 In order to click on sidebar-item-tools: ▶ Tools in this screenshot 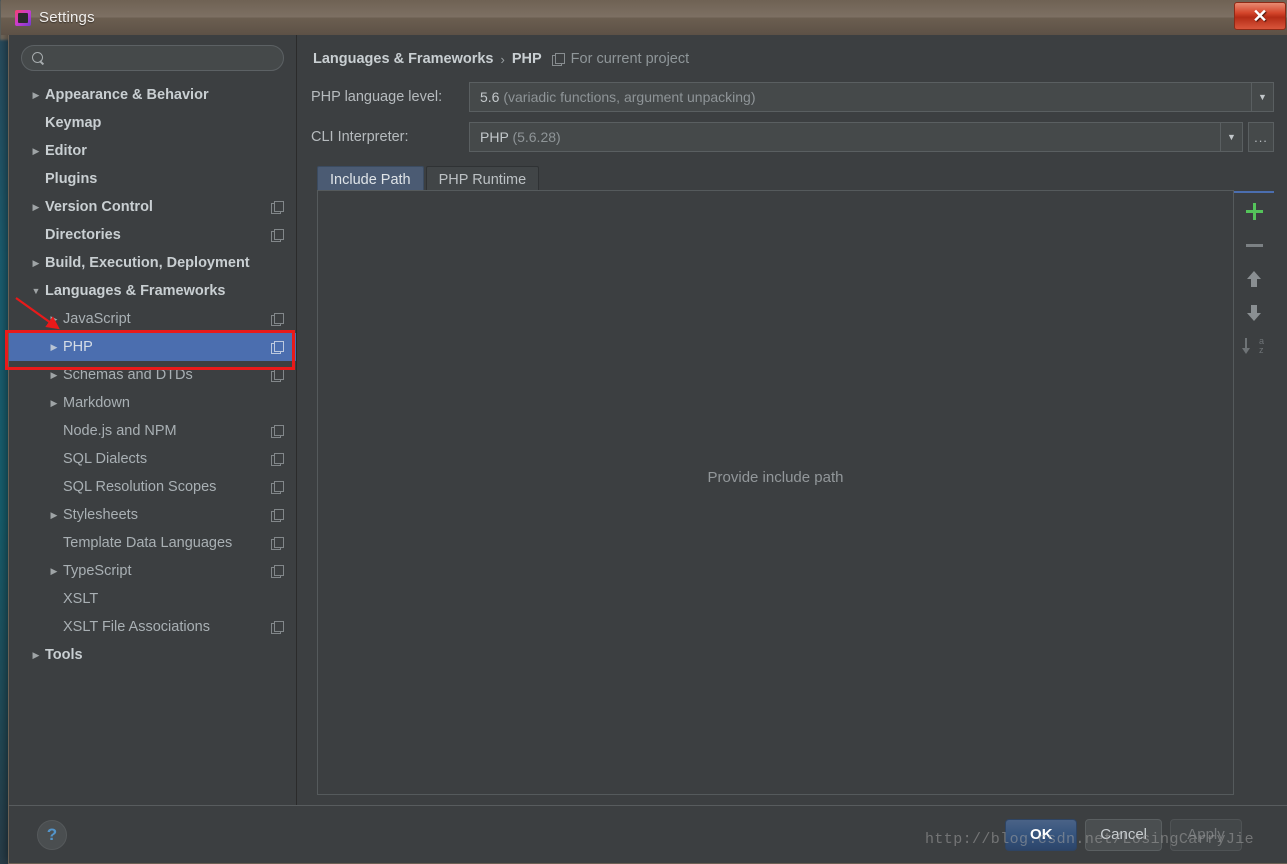, I will do `click(152, 655)`.